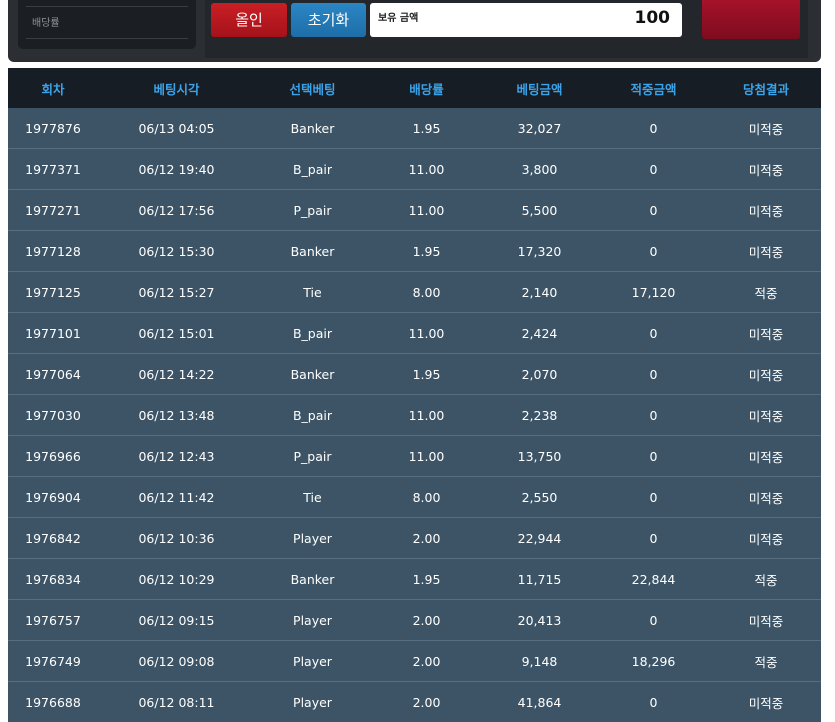 This screenshot has width=835, height=722. I want to click on cell-bet-time: 06/12 19:40, so click(176, 169).